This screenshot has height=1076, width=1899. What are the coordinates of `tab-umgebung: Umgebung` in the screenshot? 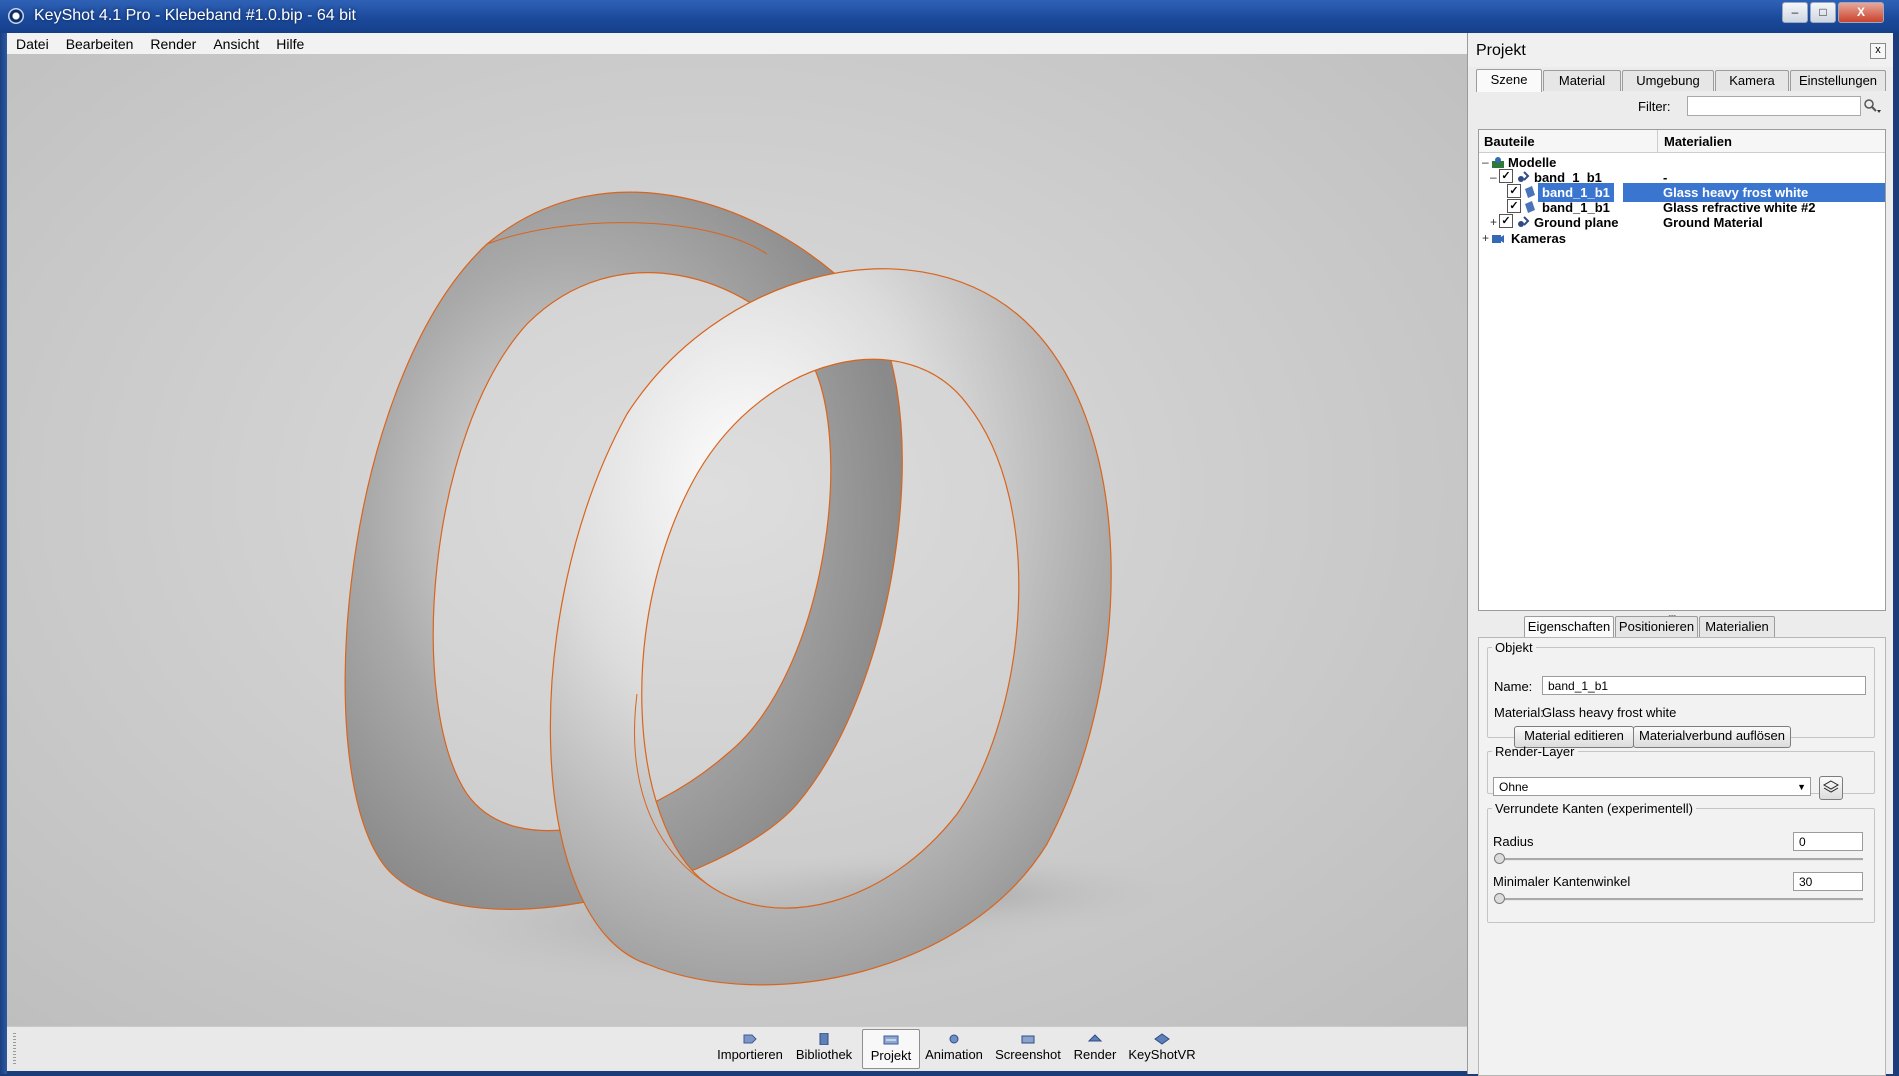 It's located at (1668, 80).